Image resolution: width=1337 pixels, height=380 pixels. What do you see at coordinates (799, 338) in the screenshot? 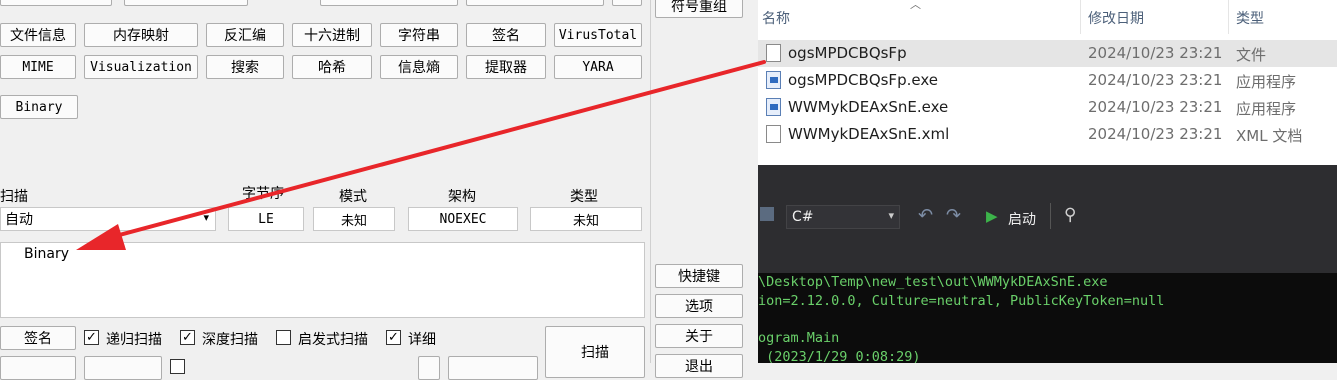
I see `console-line: ogram.Main` at bounding box center [799, 338].